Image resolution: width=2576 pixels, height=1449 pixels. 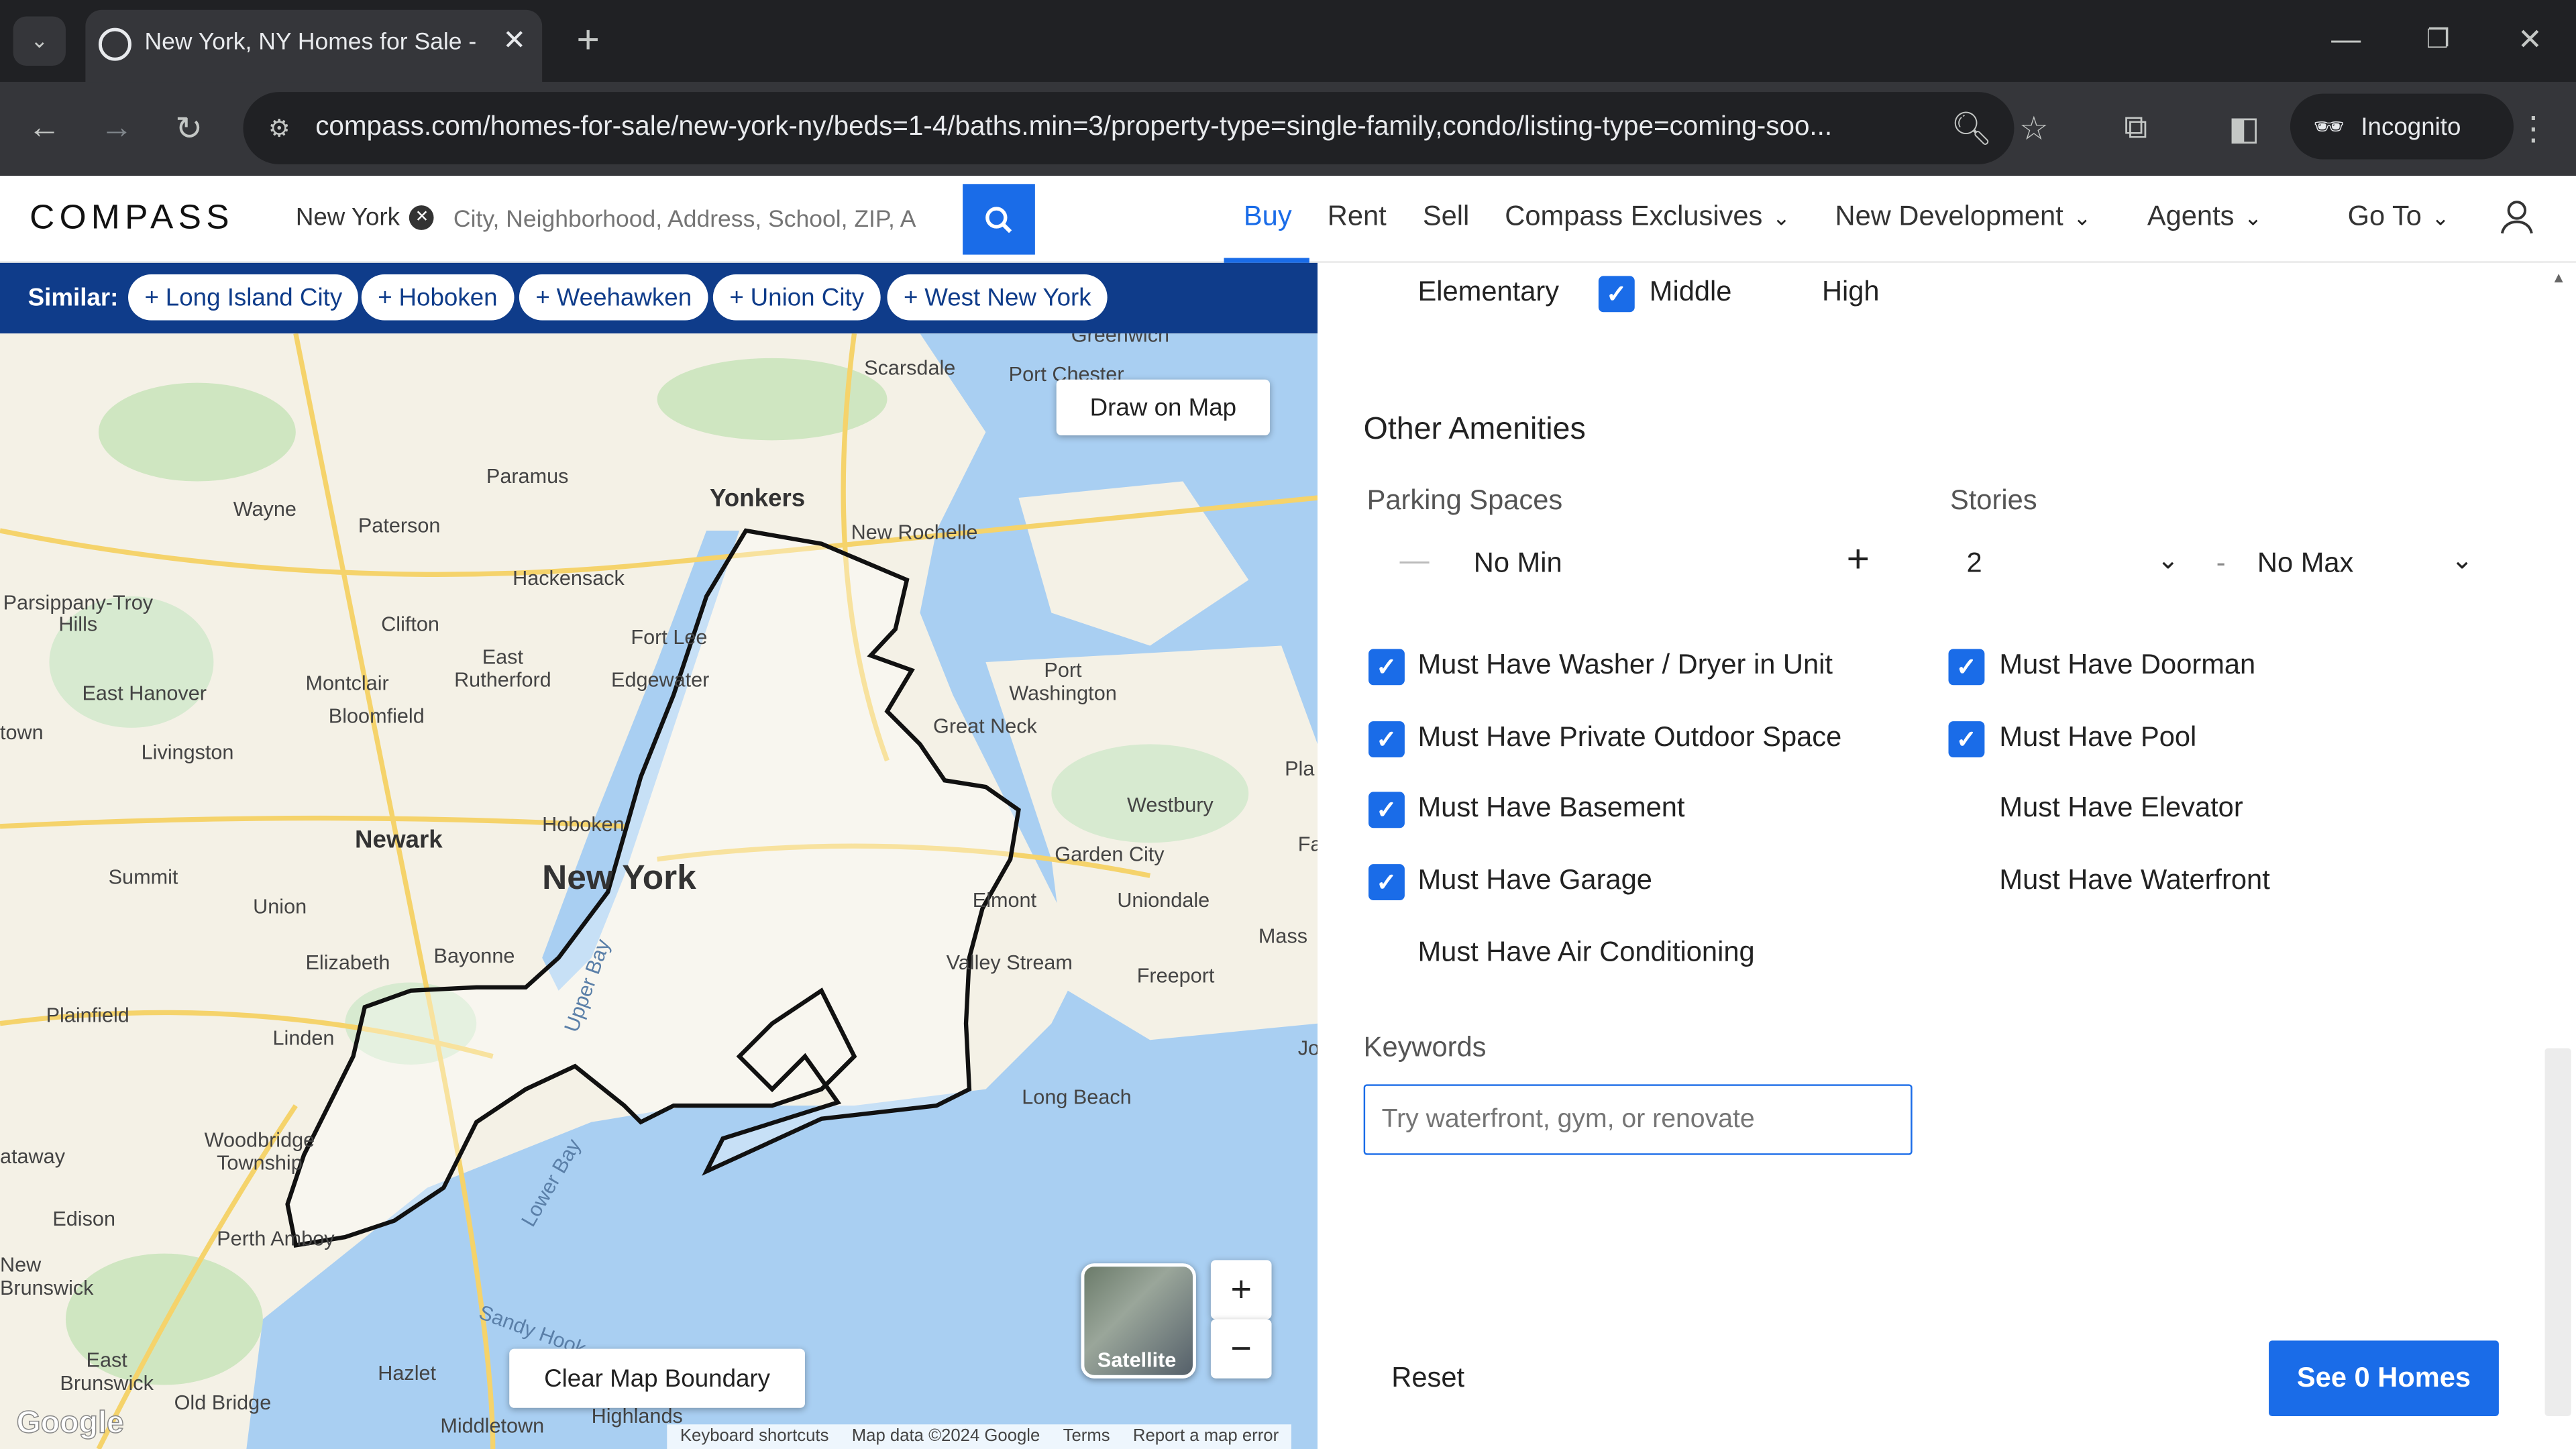 What do you see at coordinates (279, 128) in the screenshot?
I see `site-info-icon: ⚙` at bounding box center [279, 128].